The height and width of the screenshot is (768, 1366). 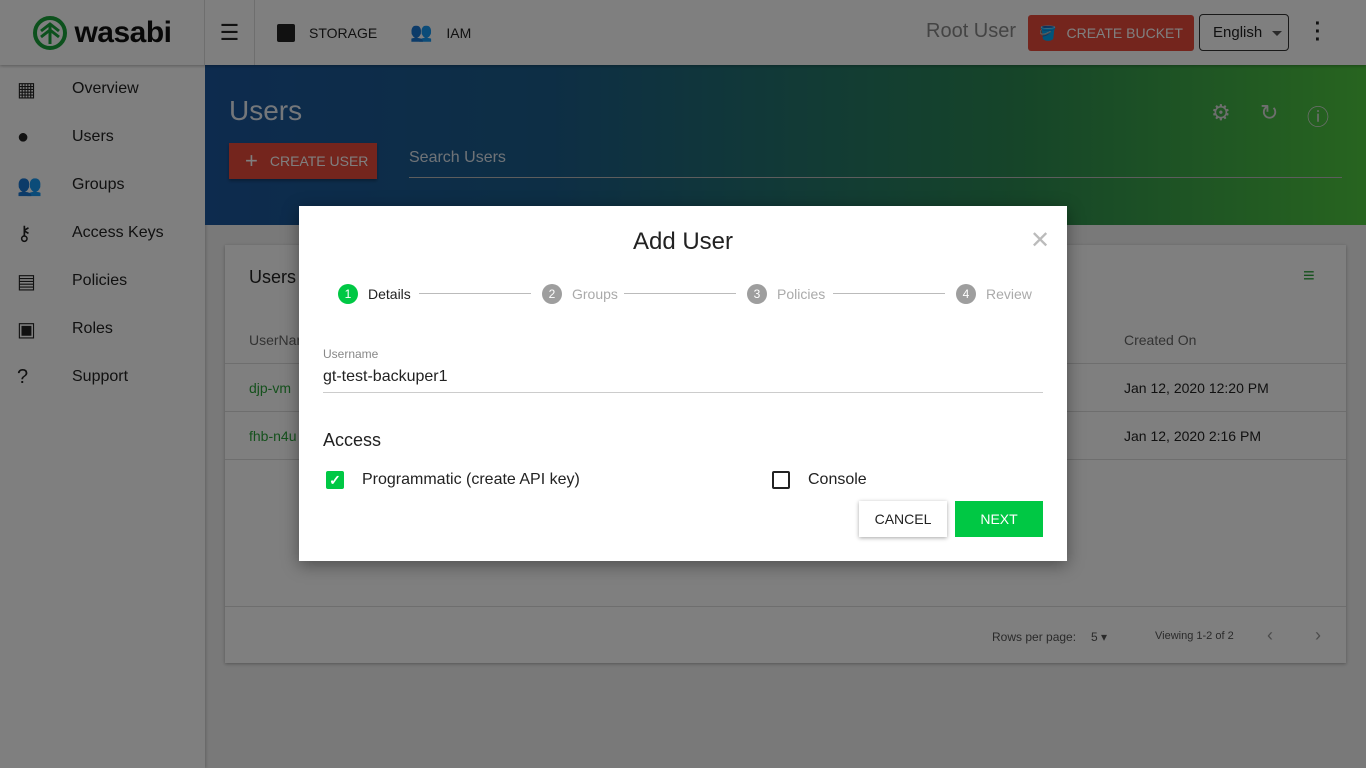 I want to click on programmatic-label: Programmatic (create API key), so click(x=471, y=479).